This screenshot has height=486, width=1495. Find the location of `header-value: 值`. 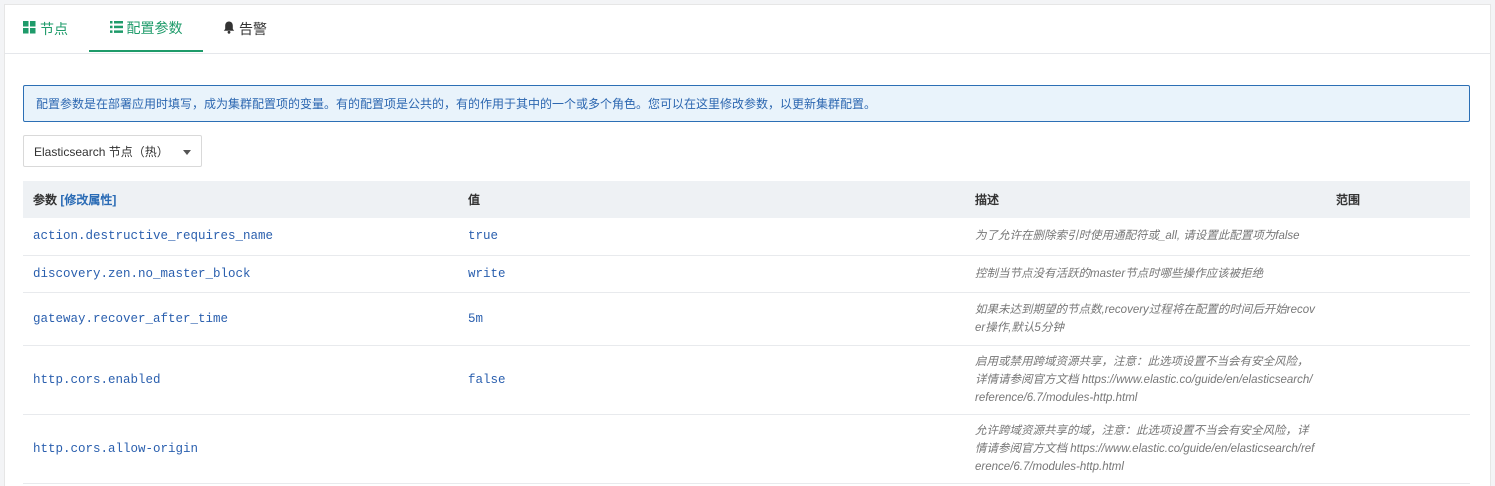

header-value: 值 is located at coordinates (474, 200).